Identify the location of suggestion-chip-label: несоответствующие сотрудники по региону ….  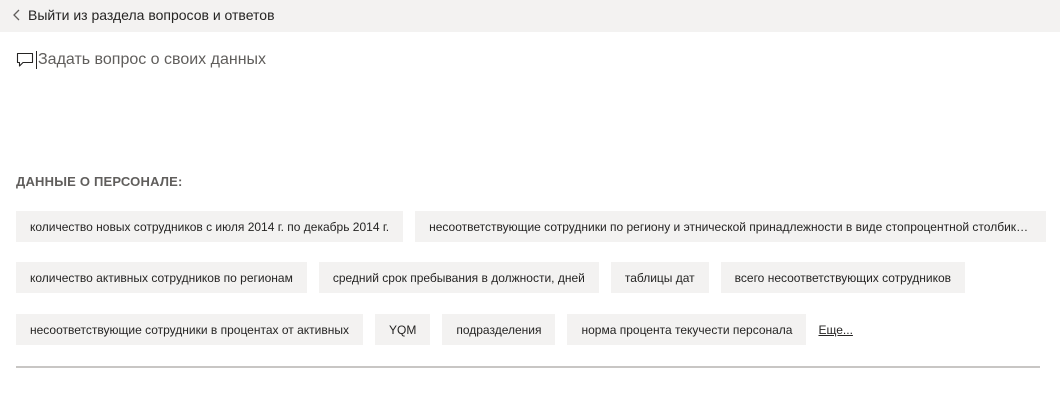
(731, 226).